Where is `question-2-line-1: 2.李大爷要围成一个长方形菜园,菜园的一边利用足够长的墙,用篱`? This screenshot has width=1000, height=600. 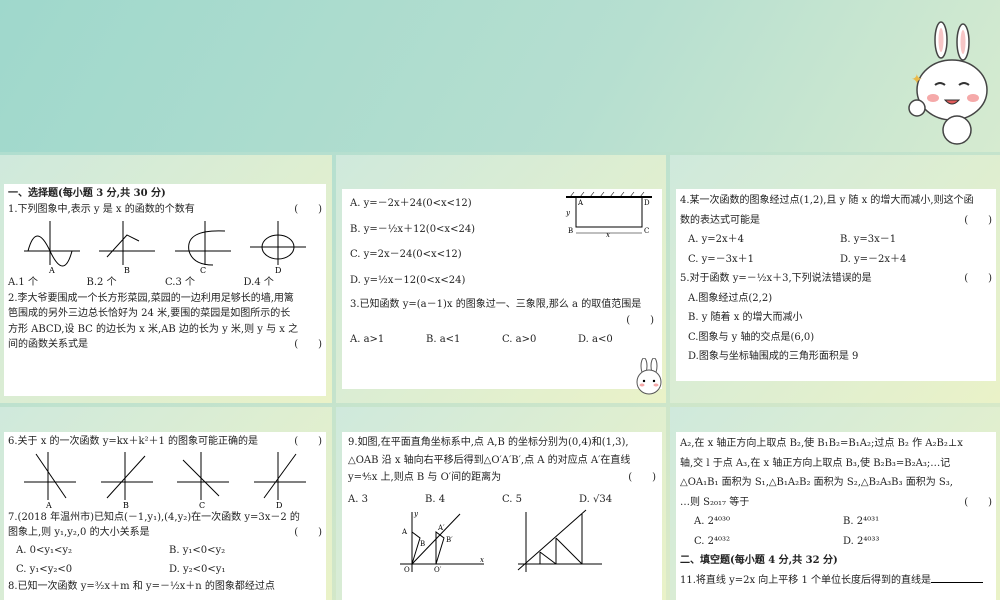
question-2-line-1: 2.李大爷要围成一个长方形菜园,菜园的一边利用足够长的墙,用篱 is located at coordinates (151, 298).